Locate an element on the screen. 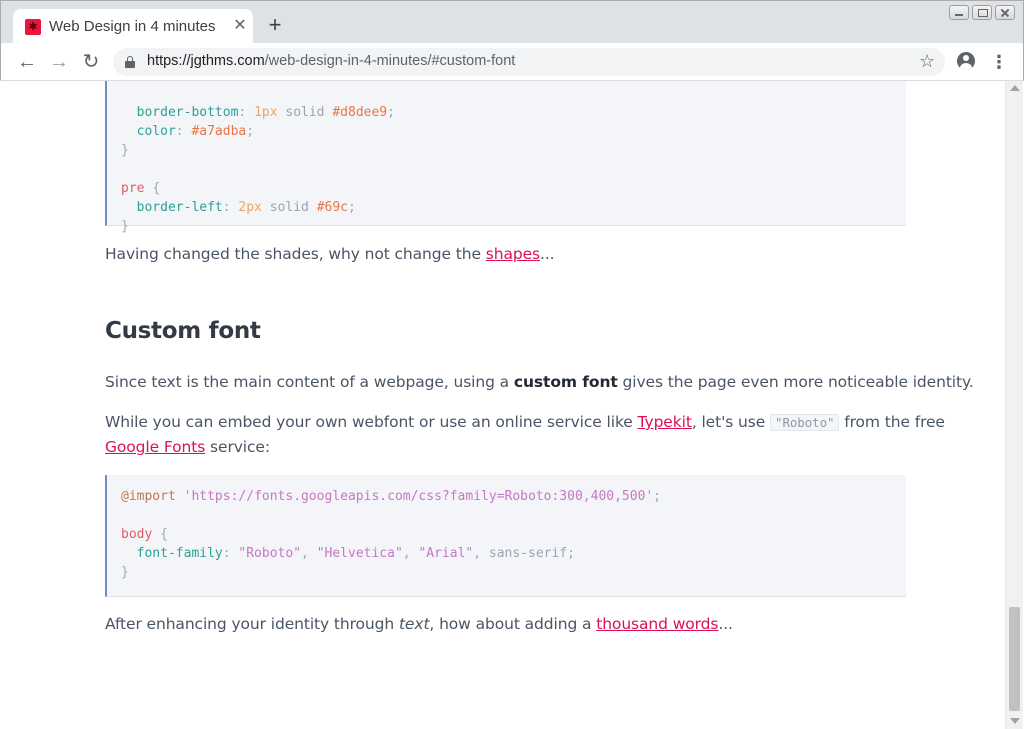 The image size is (1024, 729). bookmark-star-icon: ☆ is located at coordinates (927, 61).